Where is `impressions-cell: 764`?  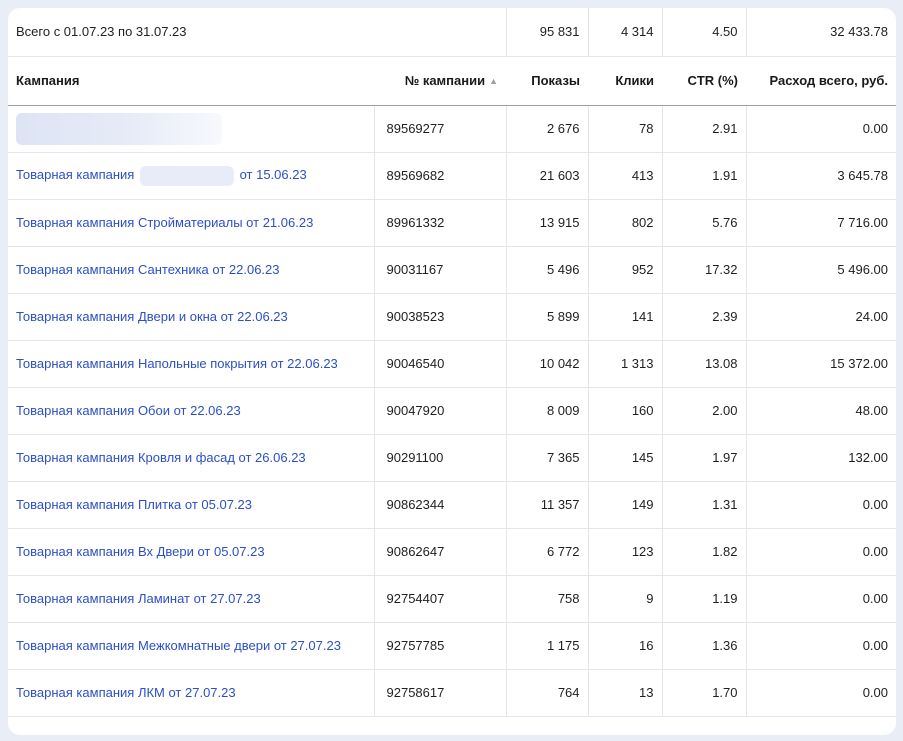 impressions-cell: 764 is located at coordinates (547, 693).